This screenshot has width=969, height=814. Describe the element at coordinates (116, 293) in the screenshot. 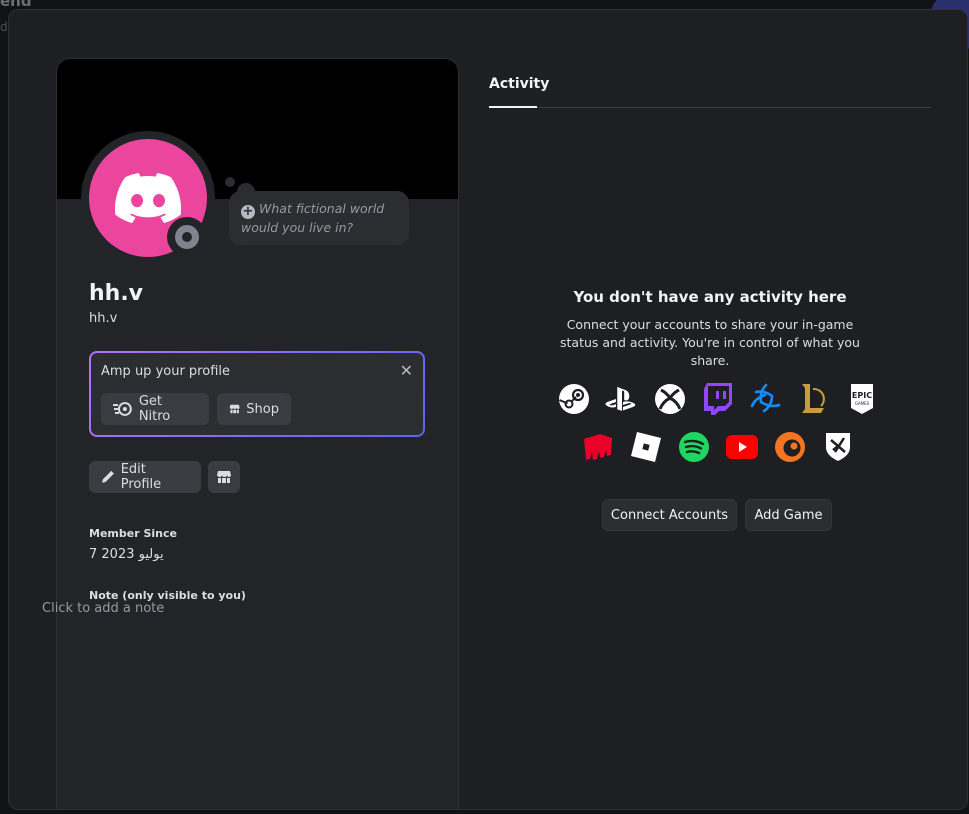

I see `display-name: hh.v` at that location.